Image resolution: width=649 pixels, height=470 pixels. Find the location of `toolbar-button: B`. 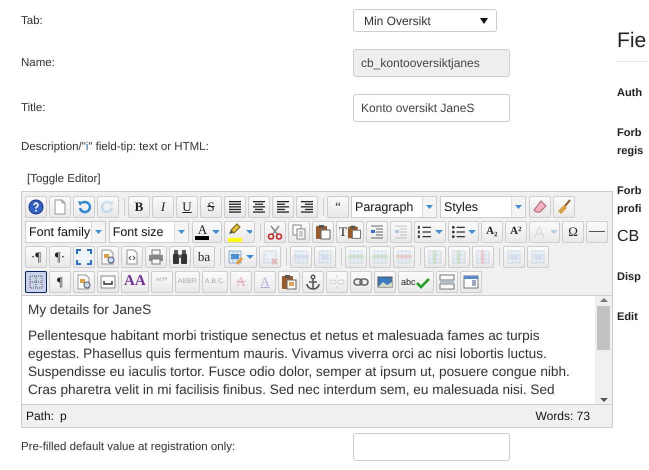

toolbar-button: B is located at coordinates (139, 207).